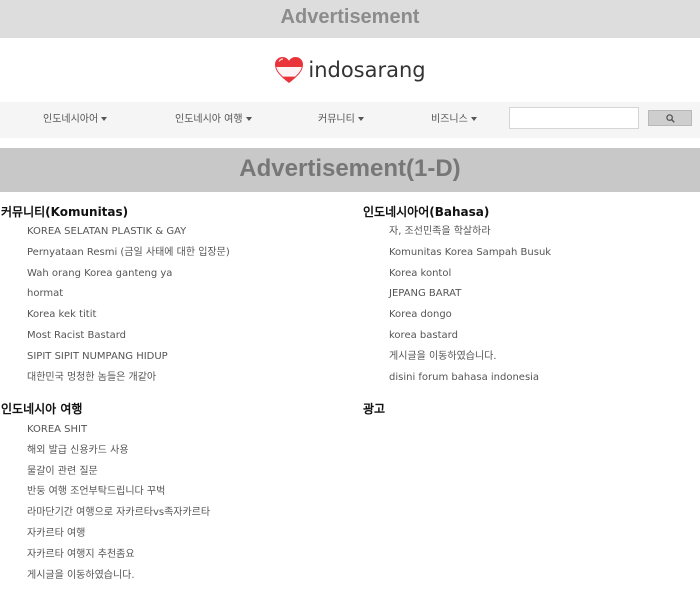 This screenshot has height=591, width=700. Describe the element at coordinates (65, 212) in the screenshot. I see `section-title-komunitas: 커뮤니티(Komunitas)` at that location.